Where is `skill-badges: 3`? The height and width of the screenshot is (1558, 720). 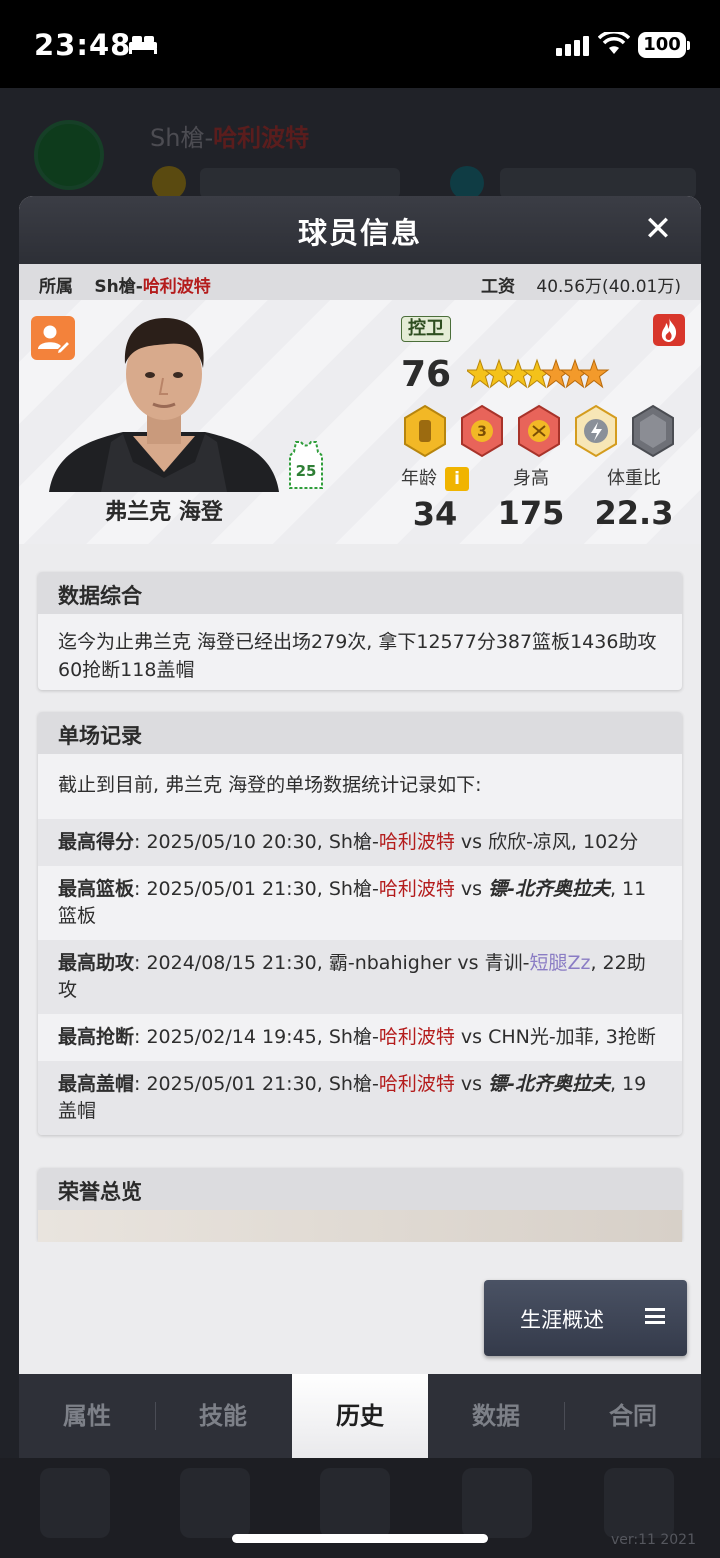 skill-badges: 3 is located at coordinates (544, 431).